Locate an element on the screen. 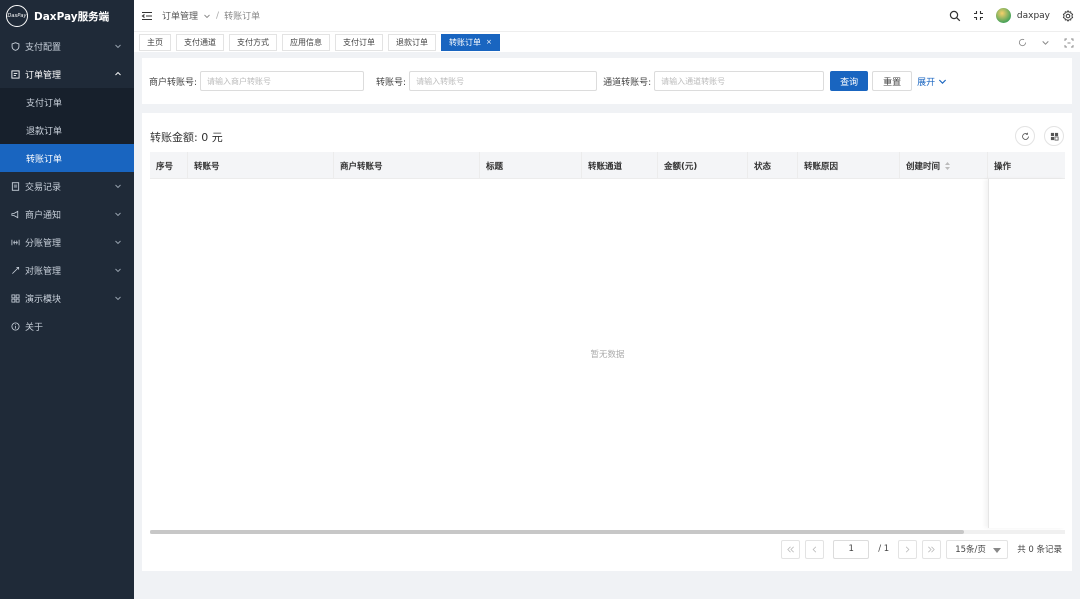 The image size is (1080, 599). breadcrumb: 订单管理 / 转账订单 is located at coordinates (211, 16).